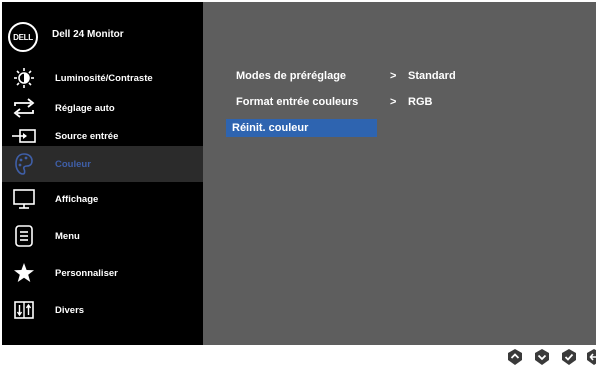  What do you see at coordinates (73, 164) in the screenshot?
I see `menu-item-label: Couleur` at bounding box center [73, 164].